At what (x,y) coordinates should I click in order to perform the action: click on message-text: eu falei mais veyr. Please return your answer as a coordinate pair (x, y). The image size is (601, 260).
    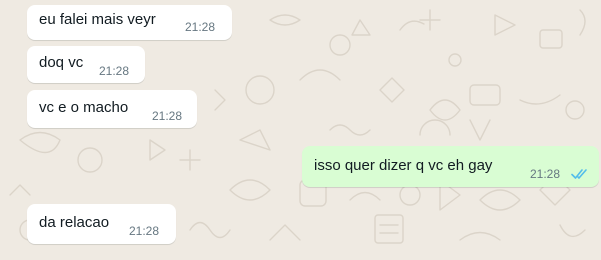
    Looking at the image, I should click on (97, 19).